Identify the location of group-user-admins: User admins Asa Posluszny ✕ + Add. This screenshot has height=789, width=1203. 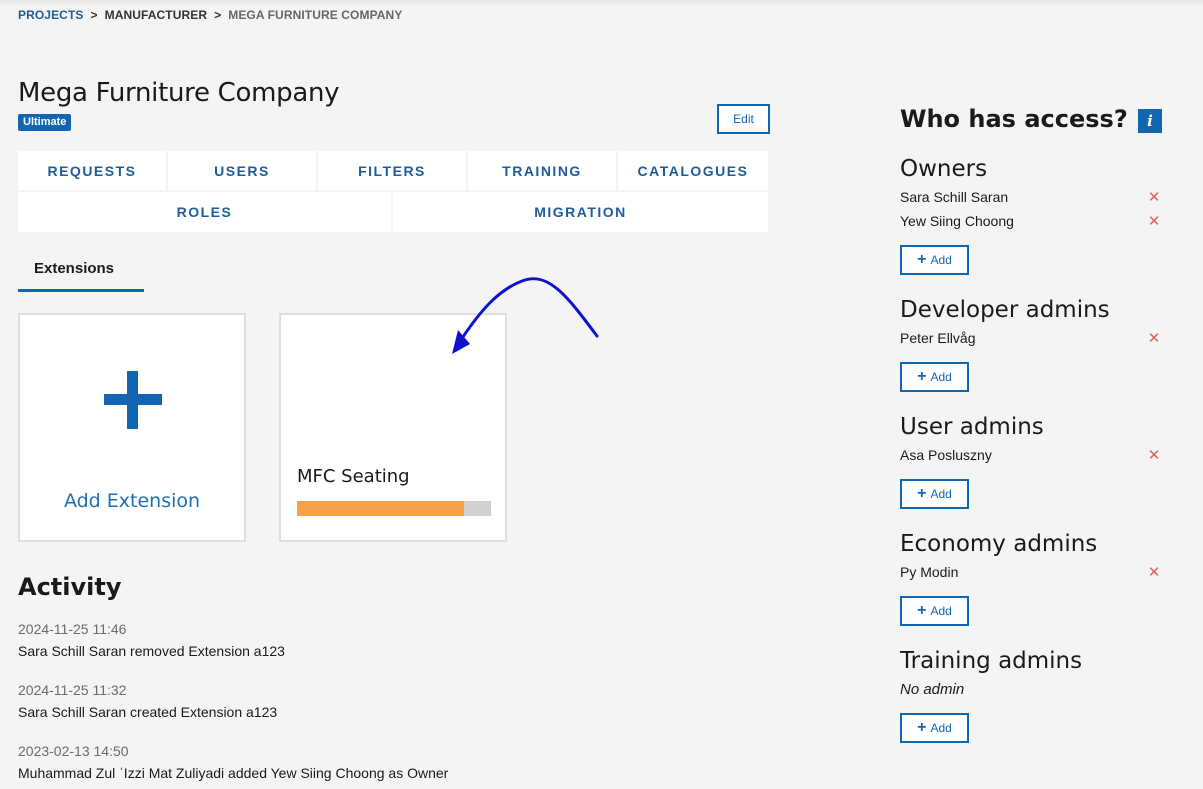
(1031, 460).